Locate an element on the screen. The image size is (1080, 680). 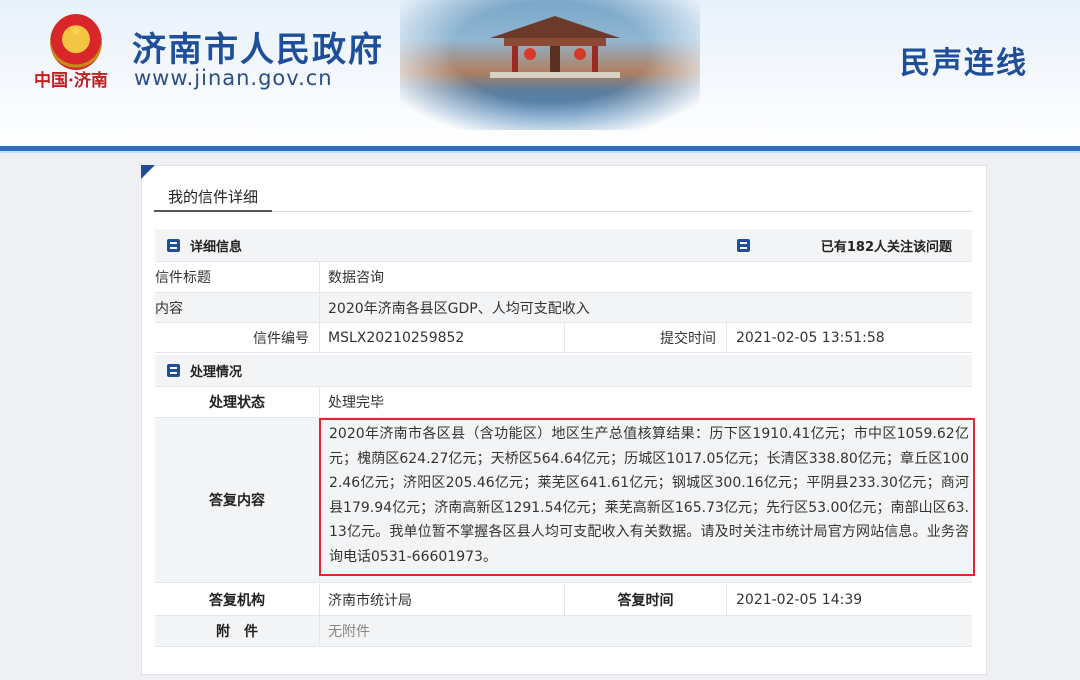
row-status: 处理状态 处理完毕 is located at coordinates (563, 402).